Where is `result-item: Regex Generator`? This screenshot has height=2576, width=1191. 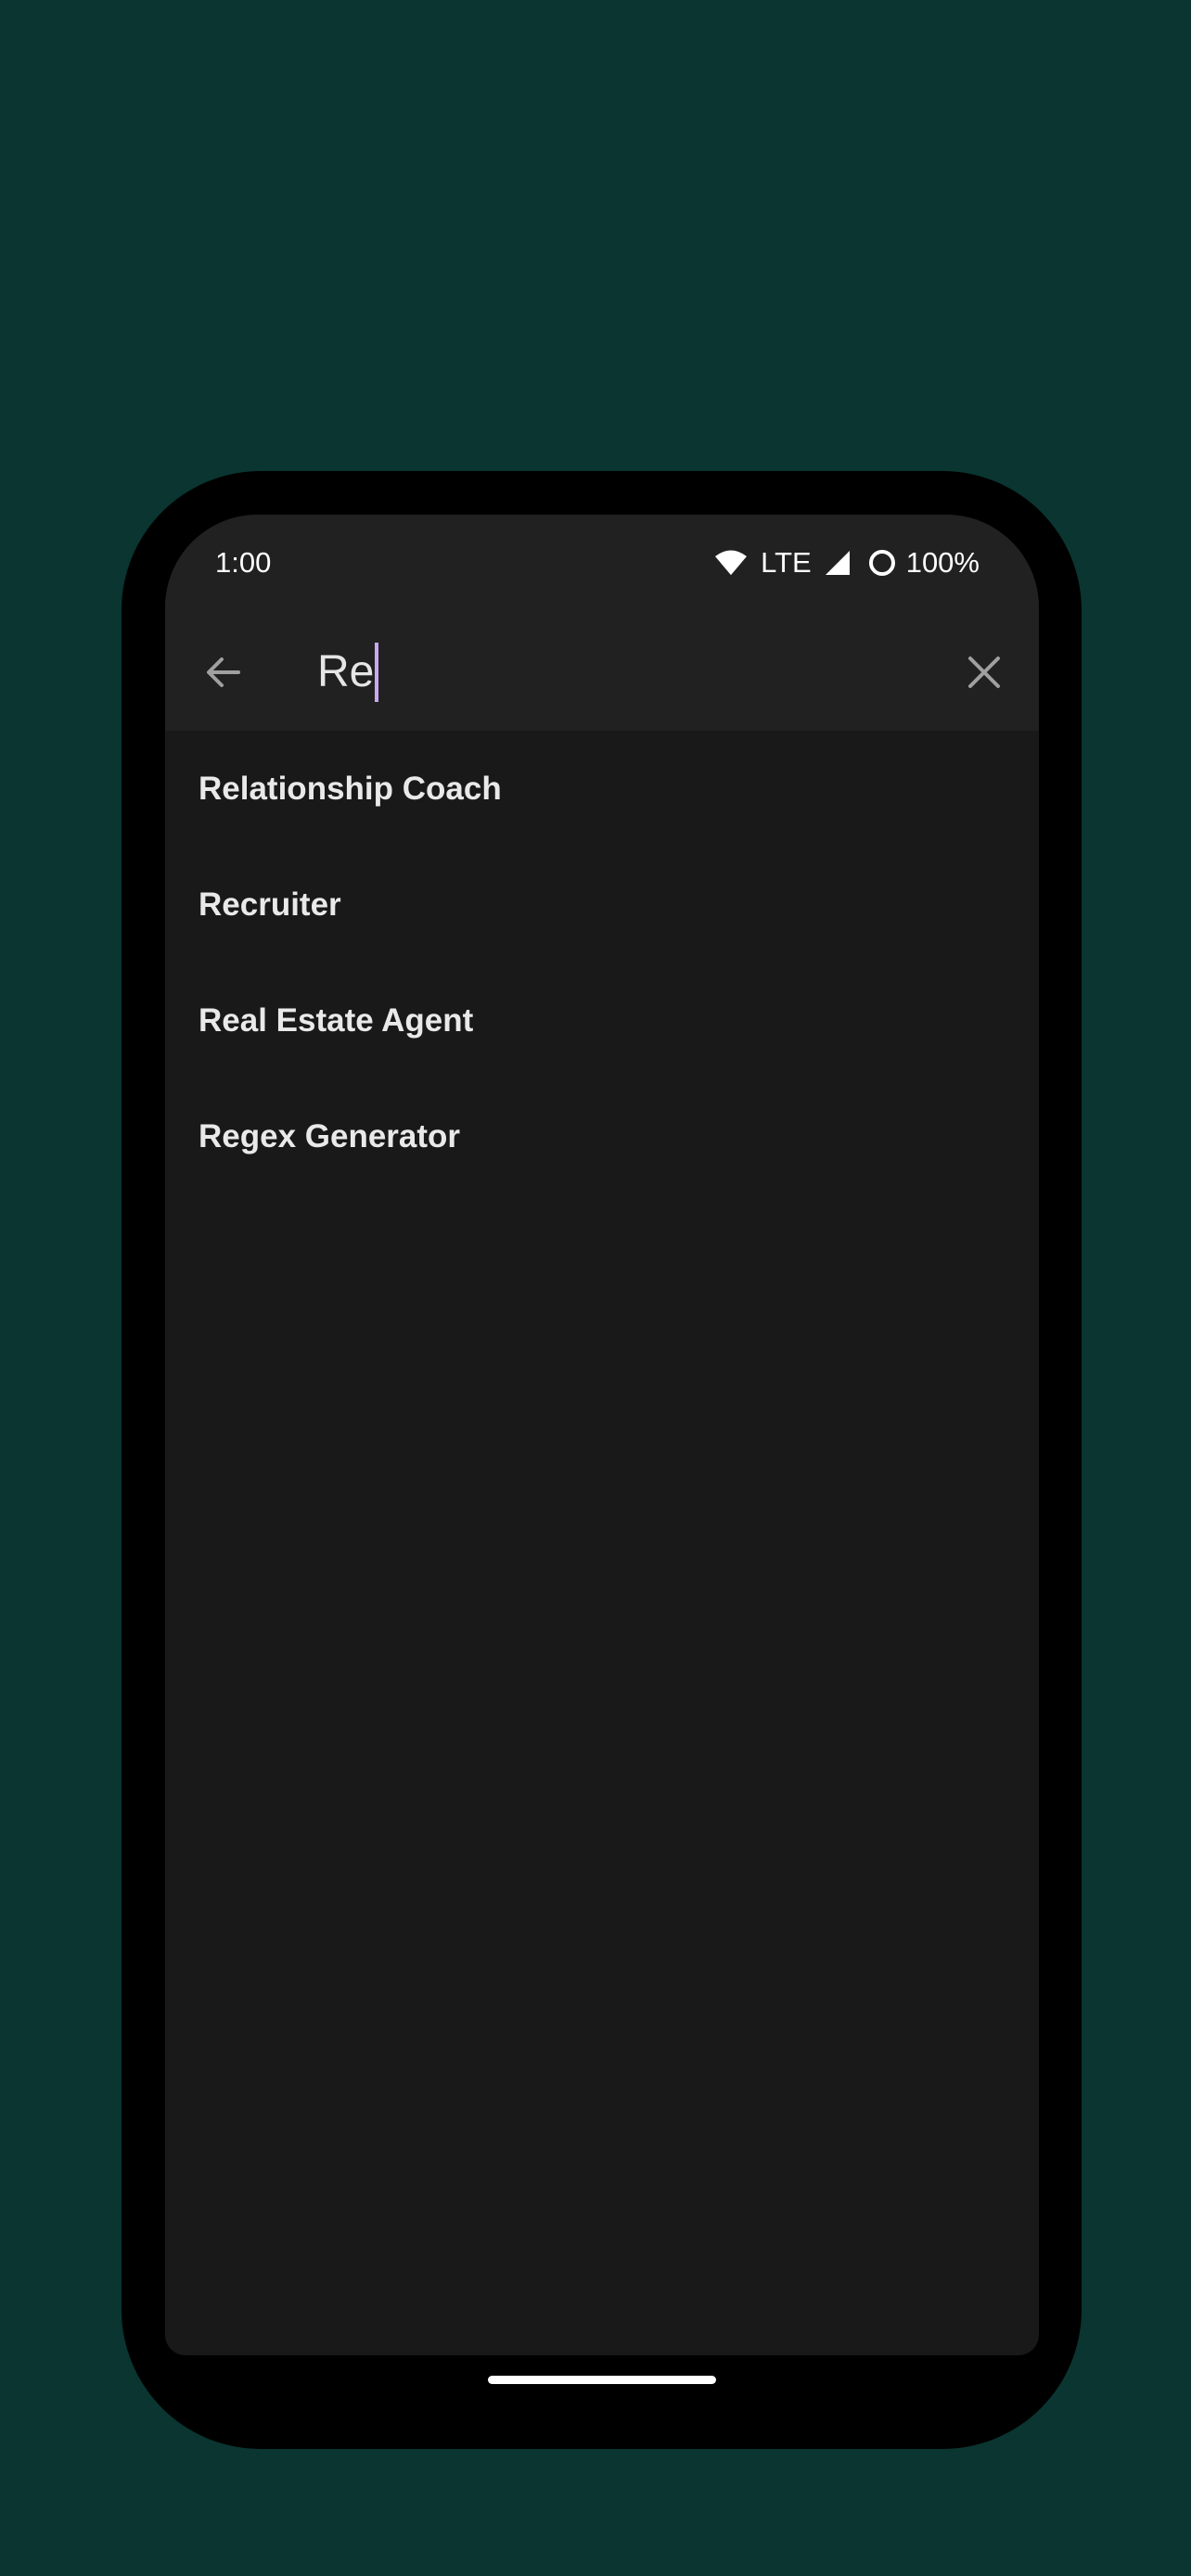 result-item: Regex Generator is located at coordinates (602, 1136).